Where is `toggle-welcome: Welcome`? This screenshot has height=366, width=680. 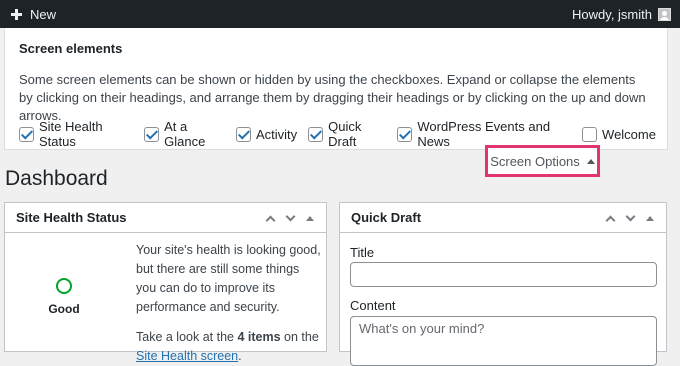
toggle-welcome: Welcome is located at coordinates (619, 134).